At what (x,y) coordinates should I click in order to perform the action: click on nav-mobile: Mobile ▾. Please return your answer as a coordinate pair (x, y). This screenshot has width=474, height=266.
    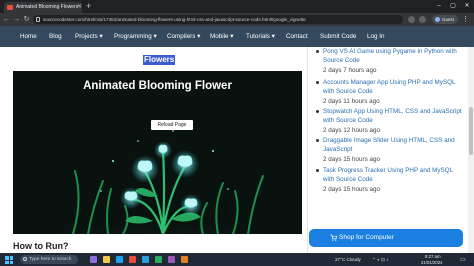
    Looking at the image, I should click on (221, 36).